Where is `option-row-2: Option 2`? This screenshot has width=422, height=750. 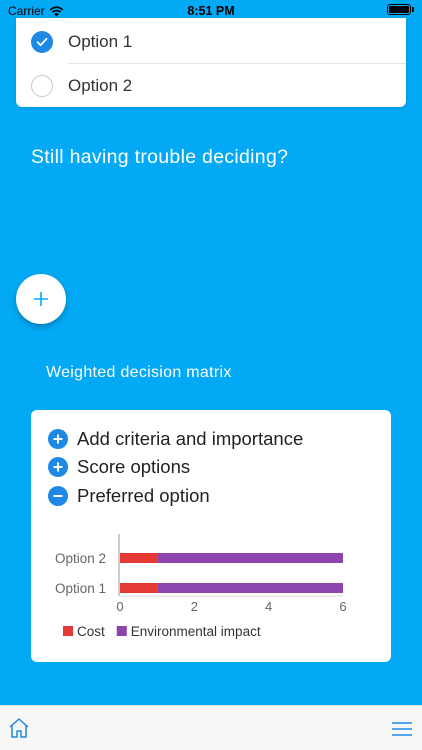
option-row-2: Option 2 is located at coordinates (211, 86).